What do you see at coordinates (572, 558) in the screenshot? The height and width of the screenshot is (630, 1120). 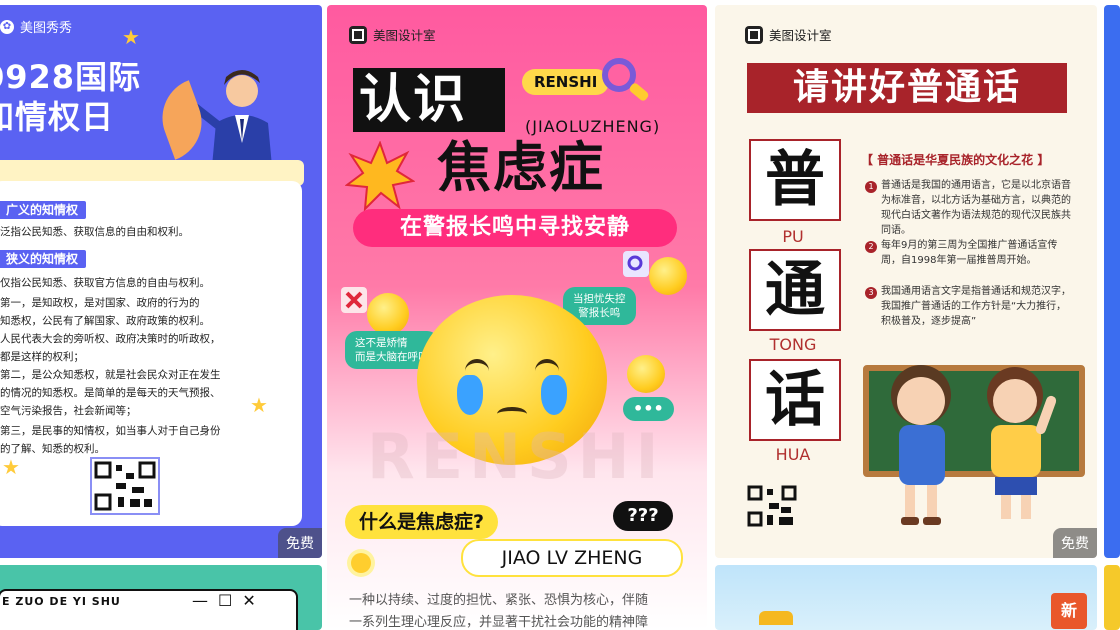 I see `pinyin-pill-bottom: JIAO LV ZHENG` at bounding box center [572, 558].